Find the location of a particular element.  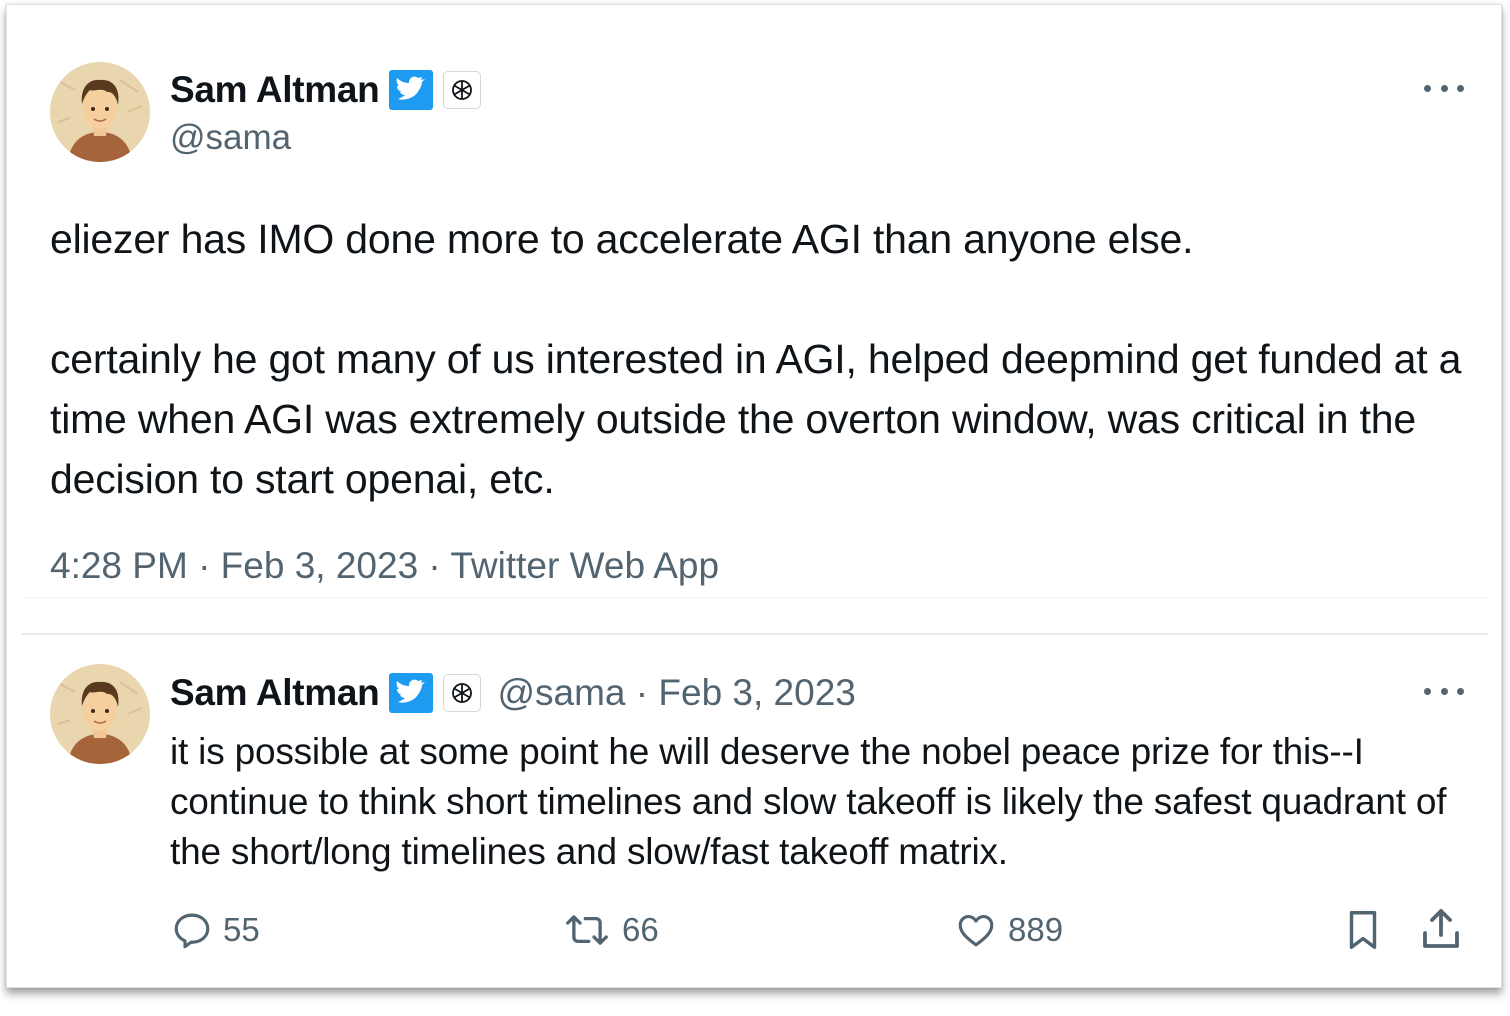

reply-avatar is located at coordinates (100, 714).